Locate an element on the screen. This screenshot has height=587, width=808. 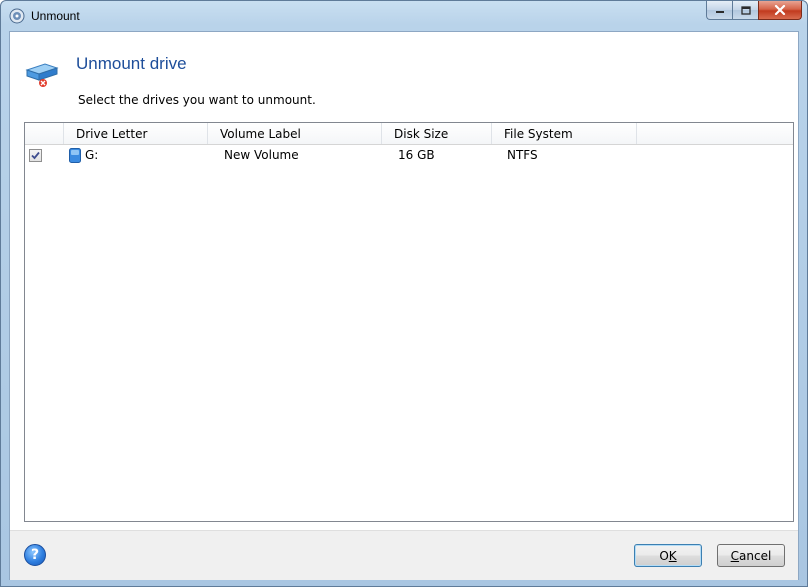
maximize-button is located at coordinates (745, 10).